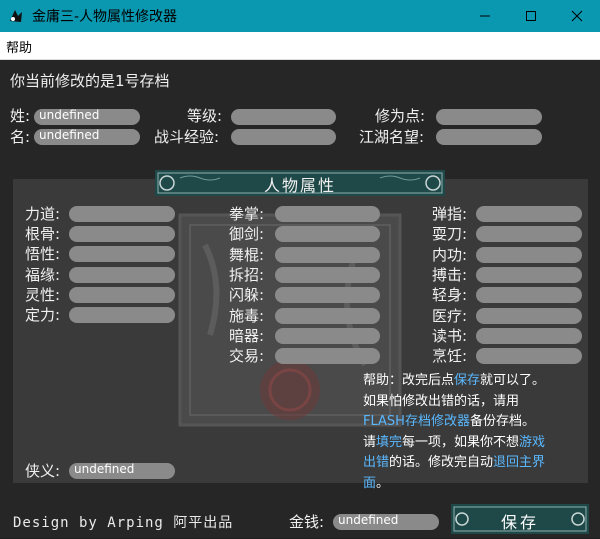 This screenshot has height=539, width=600. Describe the element at coordinates (247, 234) in the screenshot. I see `skill-mid-label: 御剑:` at that location.